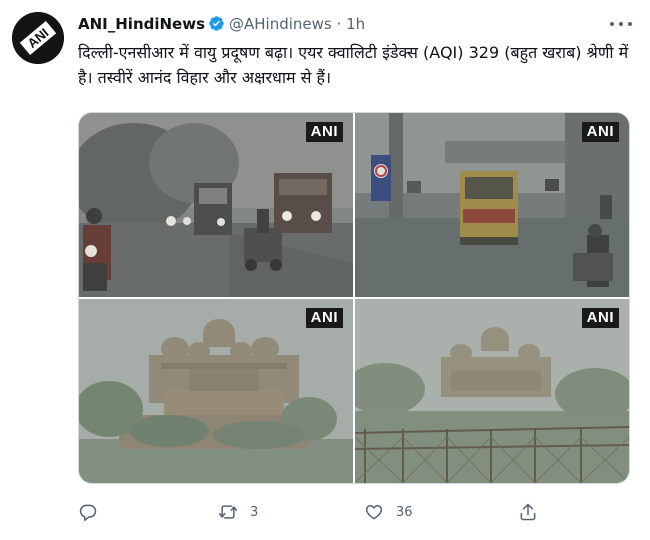 The width and height of the screenshot is (650, 540). What do you see at coordinates (216, 391) in the screenshot?
I see `photo-akshardham-1: ANI` at bounding box center [216, 391].